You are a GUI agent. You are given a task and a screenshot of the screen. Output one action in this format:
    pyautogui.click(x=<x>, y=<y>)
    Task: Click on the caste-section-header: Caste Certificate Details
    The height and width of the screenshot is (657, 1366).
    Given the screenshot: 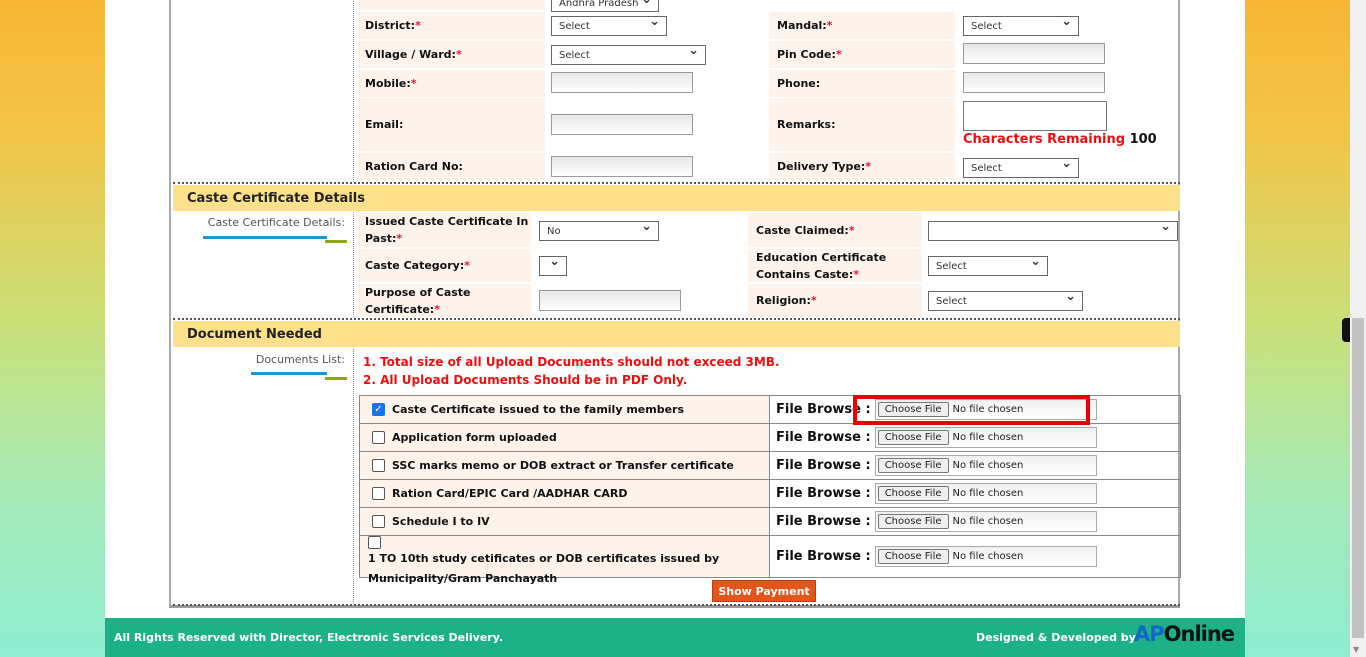 What is the action you would take?
    pyautogui.click(x=676, y=198)
    